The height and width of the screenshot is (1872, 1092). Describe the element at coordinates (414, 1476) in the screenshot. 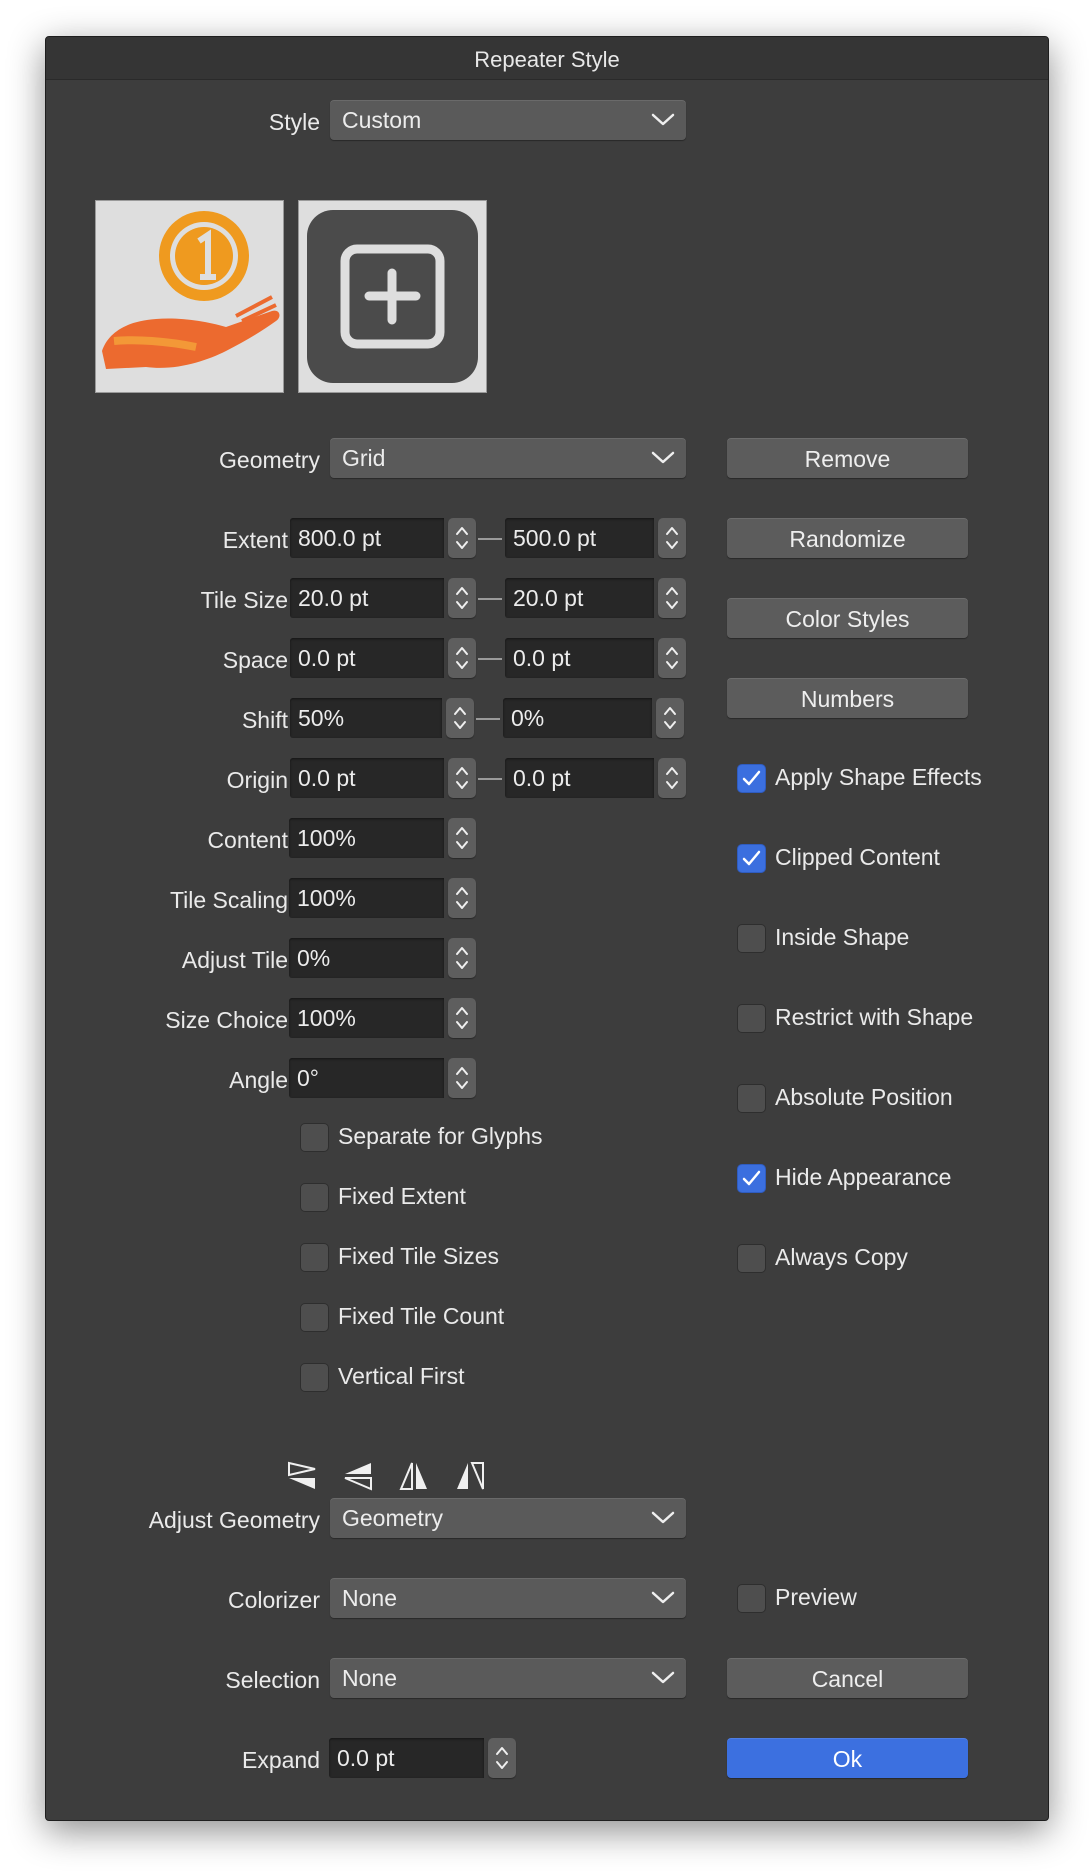

I see `flip-left-icon` at that location.